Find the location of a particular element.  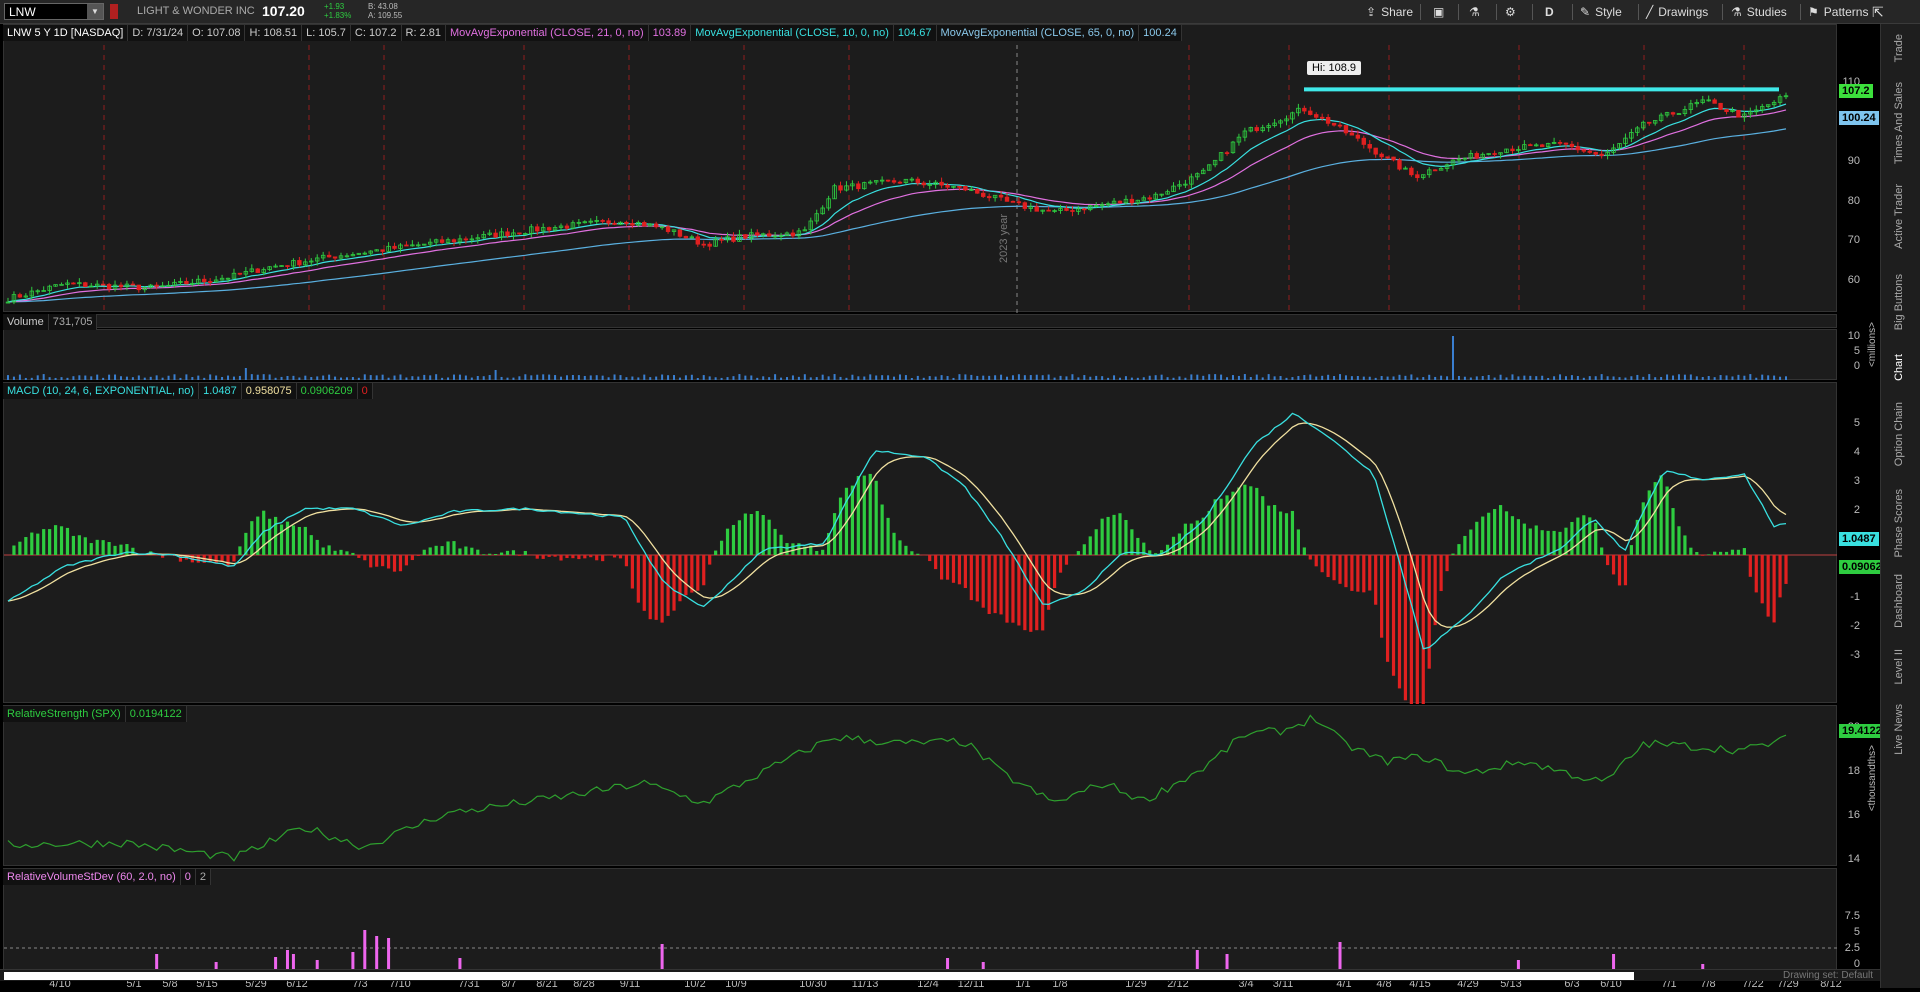

style-button: ✎Style is located at coordinates (1601, 12).